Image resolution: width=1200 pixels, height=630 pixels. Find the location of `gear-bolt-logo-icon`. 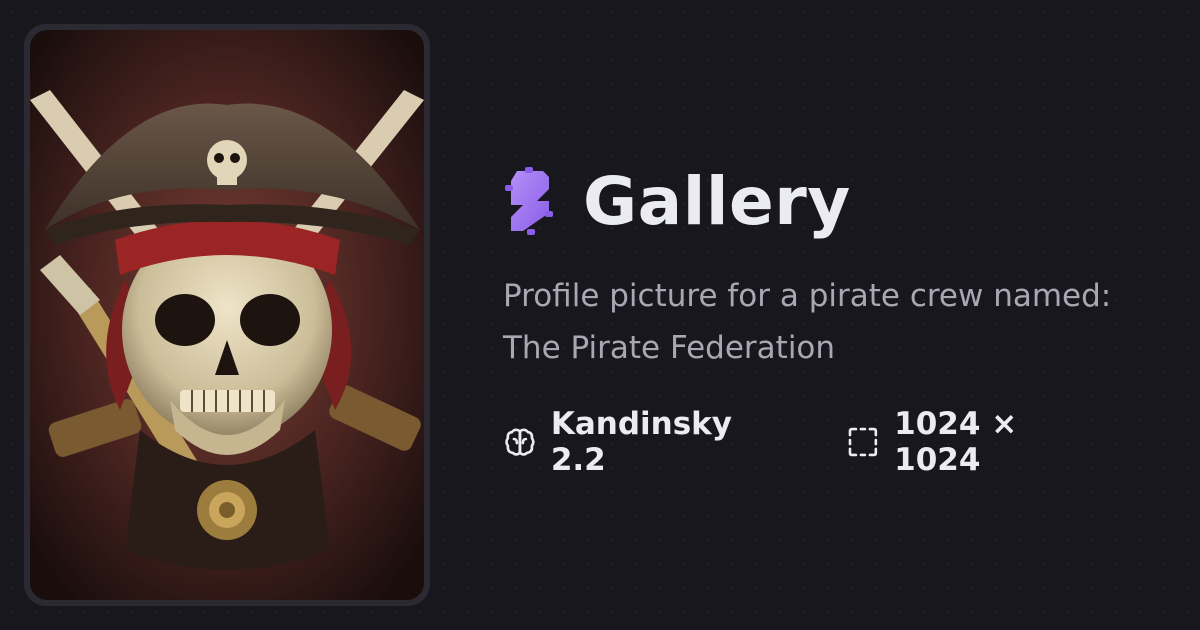

gear-bolt-logo-icon is located at coordinates (529, 201).